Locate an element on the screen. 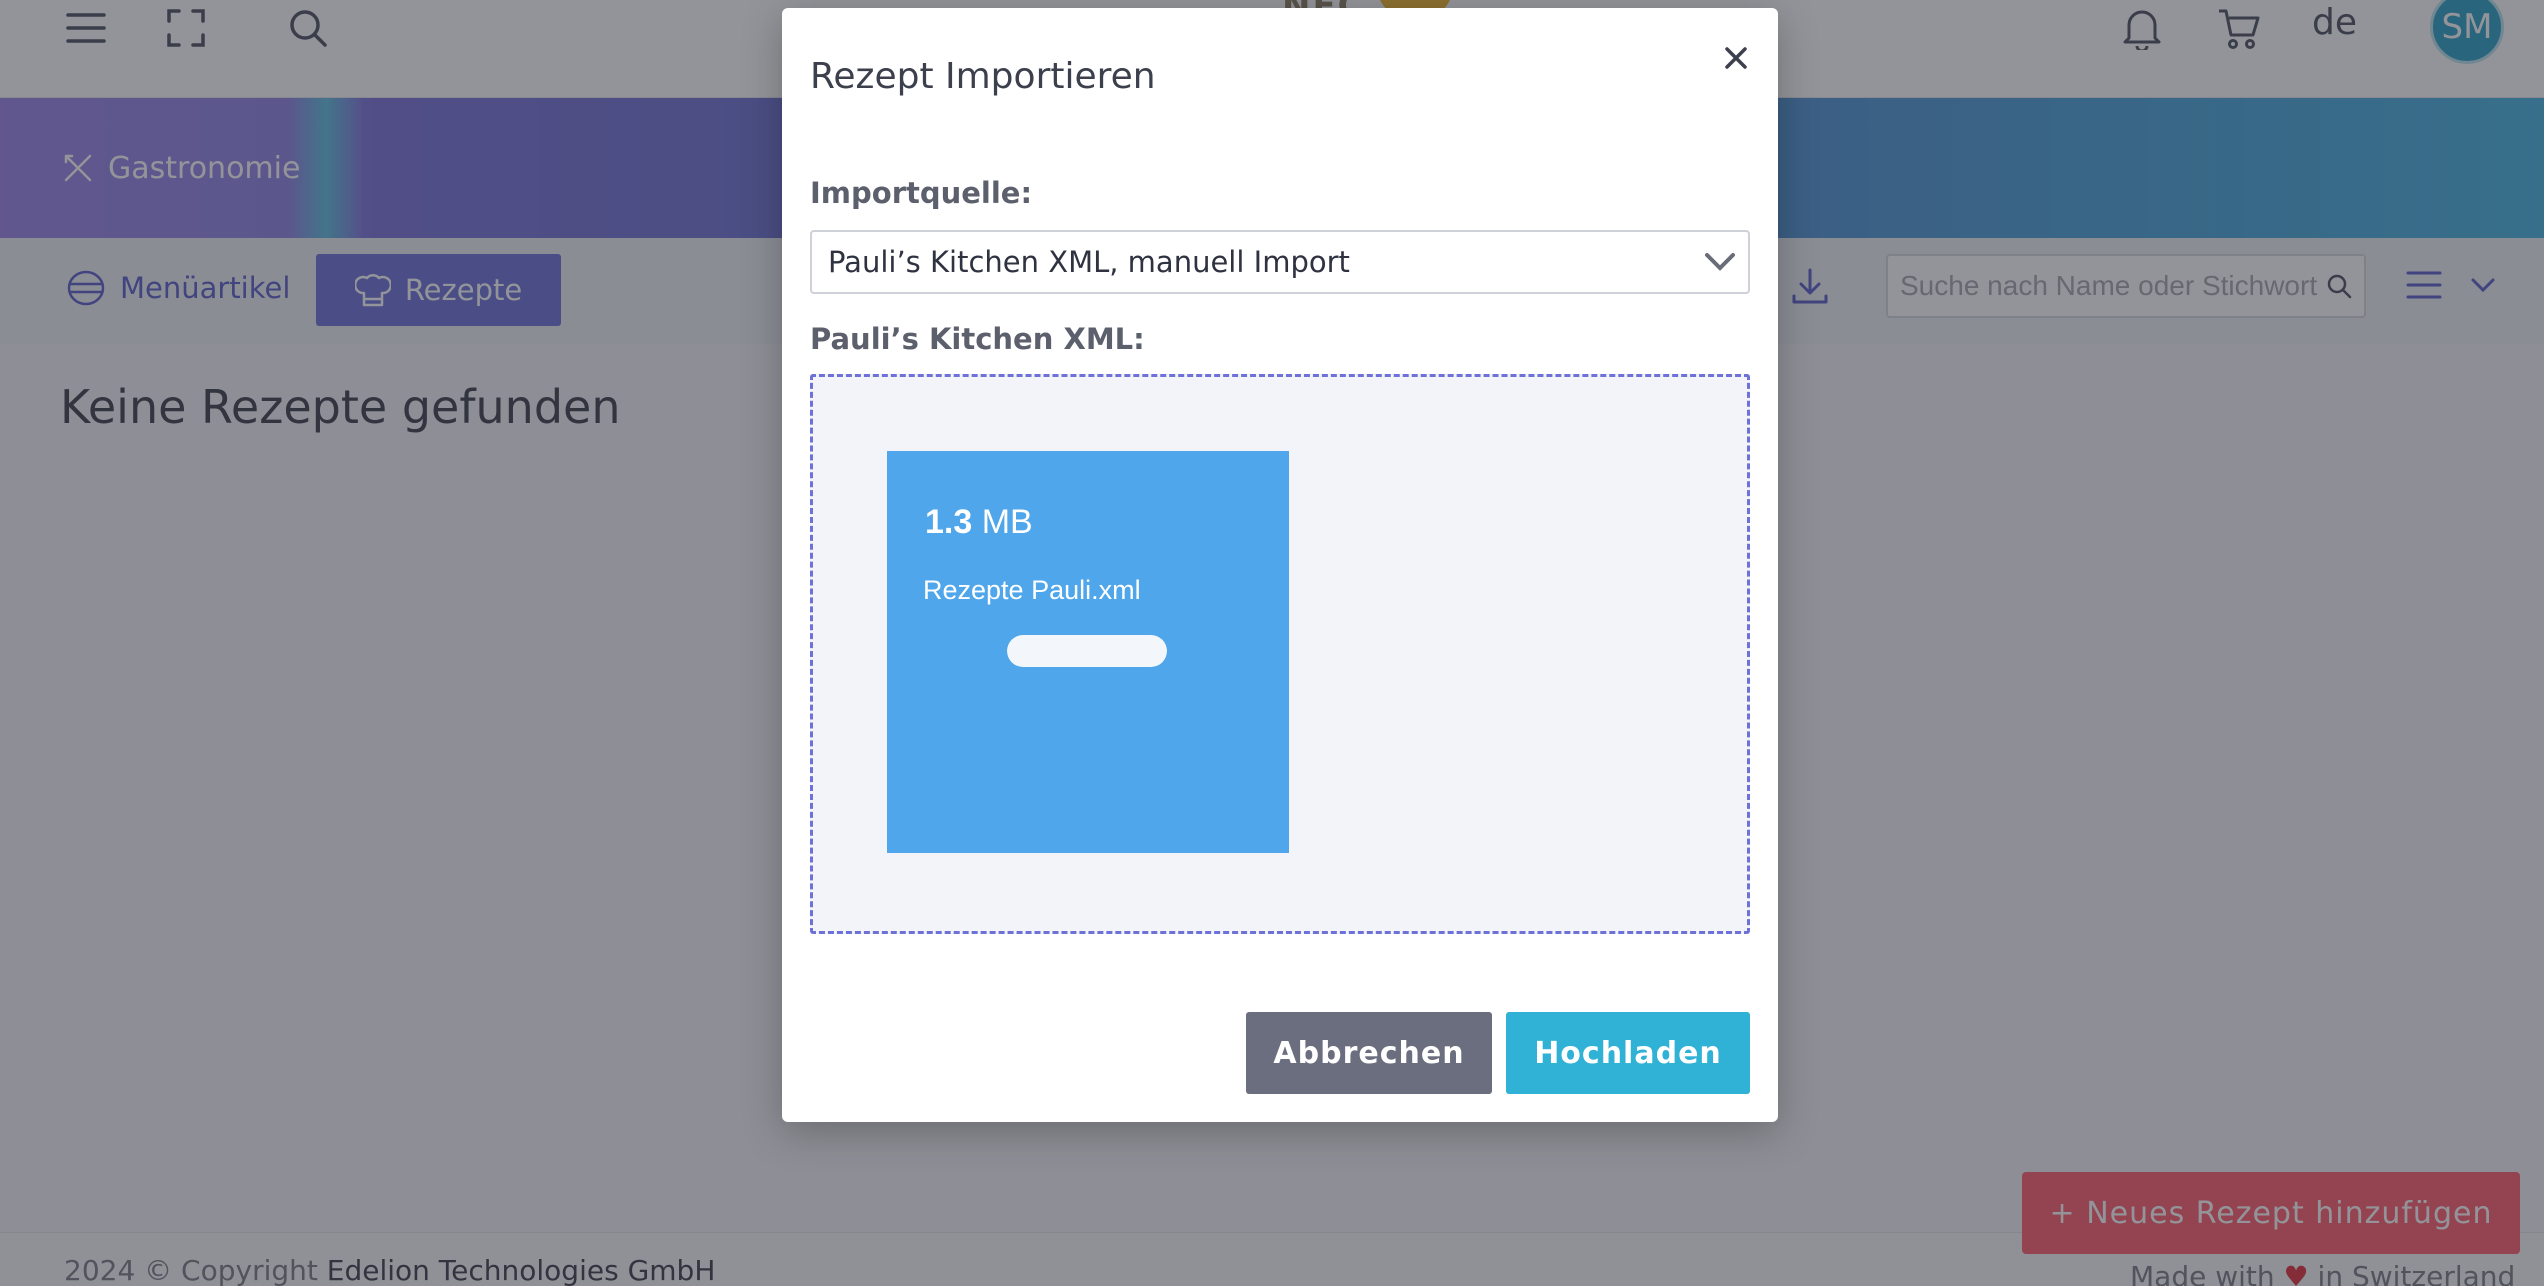  upload-progress-bar is located at coordinates (1087, 651).